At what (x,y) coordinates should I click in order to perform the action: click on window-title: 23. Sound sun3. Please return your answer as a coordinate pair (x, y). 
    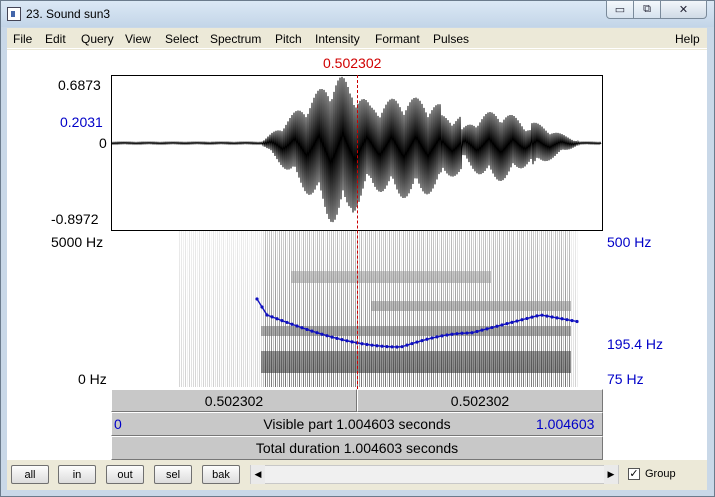
    Looking at the image, I should click on (68, 14).